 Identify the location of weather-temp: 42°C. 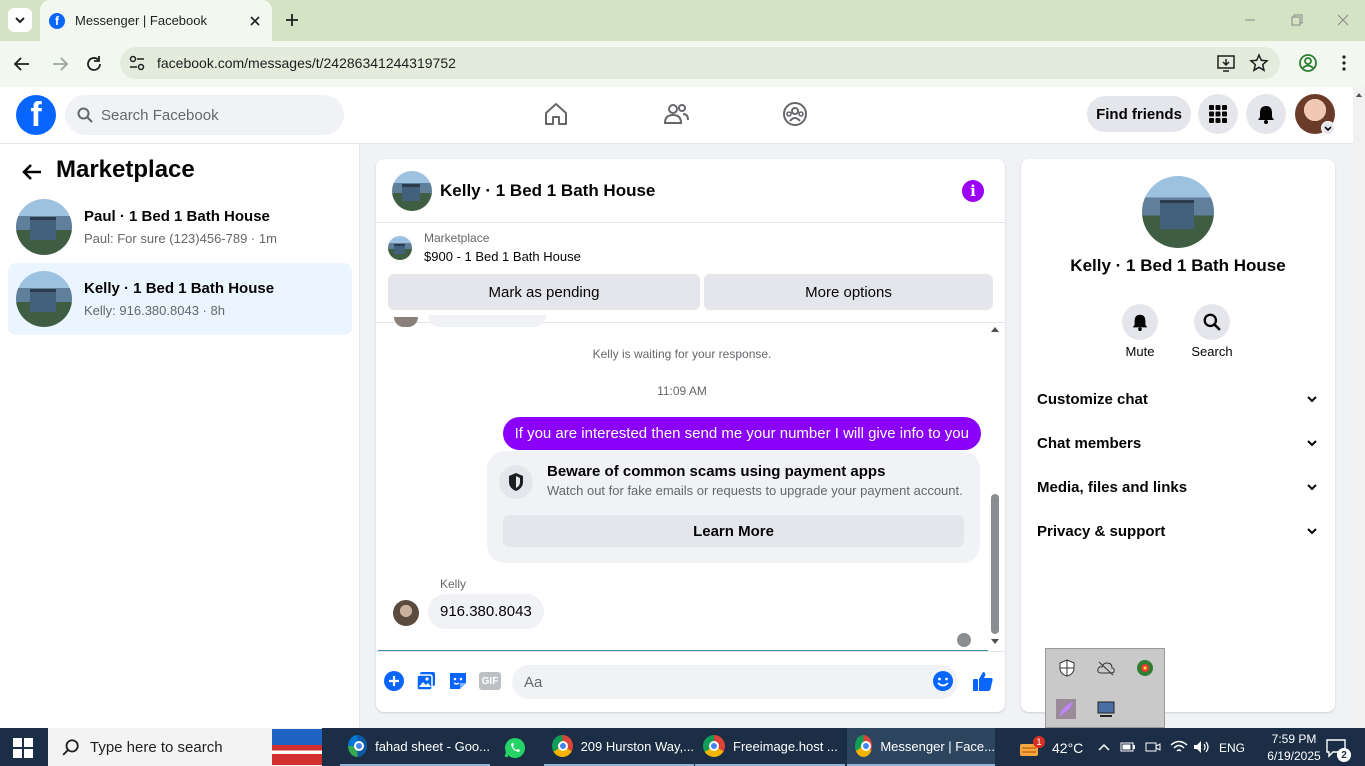
(1067, 748).